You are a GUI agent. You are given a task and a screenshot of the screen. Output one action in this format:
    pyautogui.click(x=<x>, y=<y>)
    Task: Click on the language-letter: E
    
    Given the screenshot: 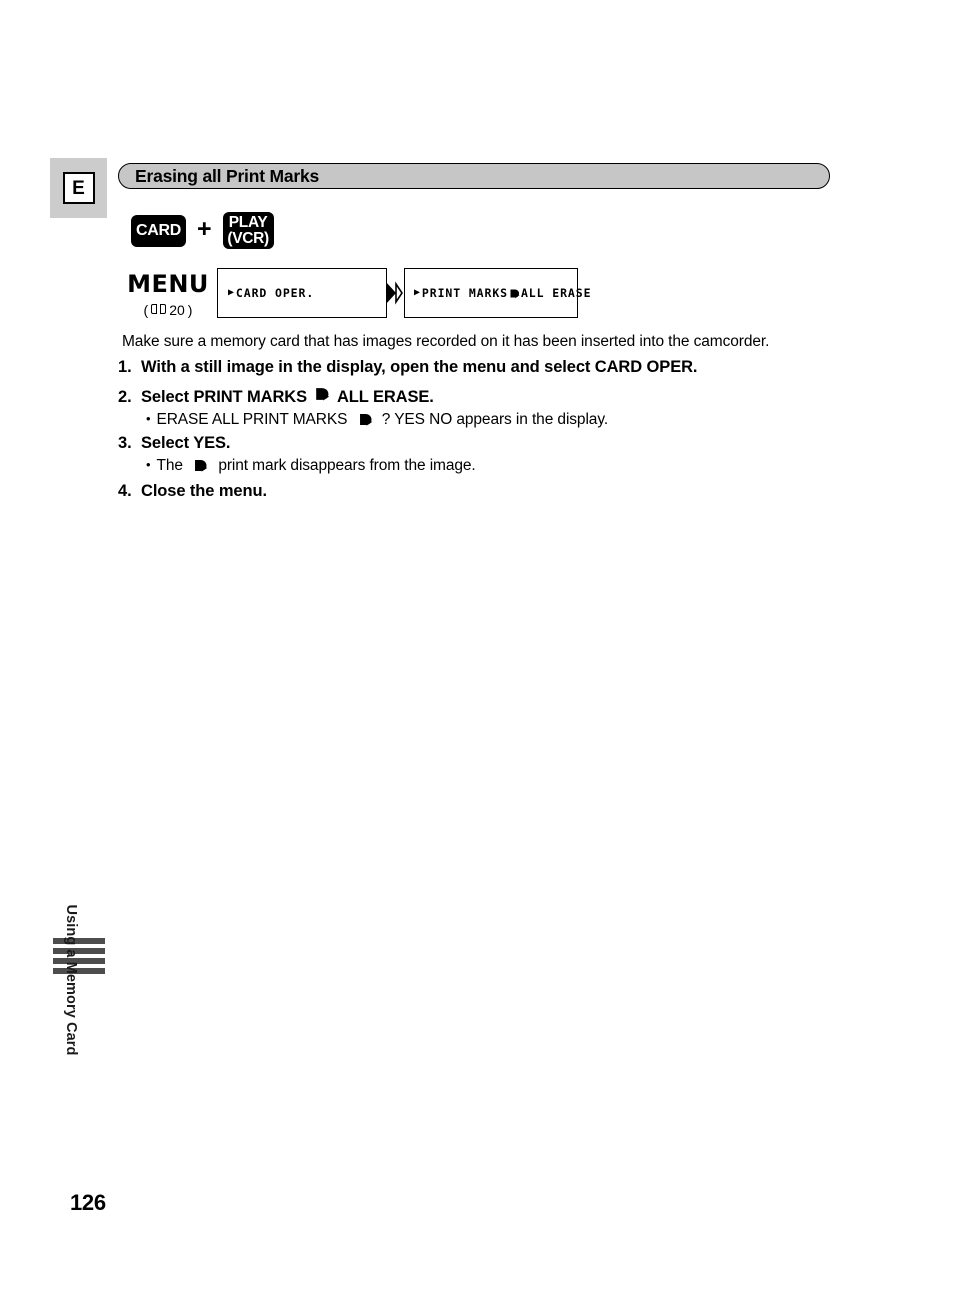 What is the action you would take?
    pyautogui.click(x=78, y=188)
    